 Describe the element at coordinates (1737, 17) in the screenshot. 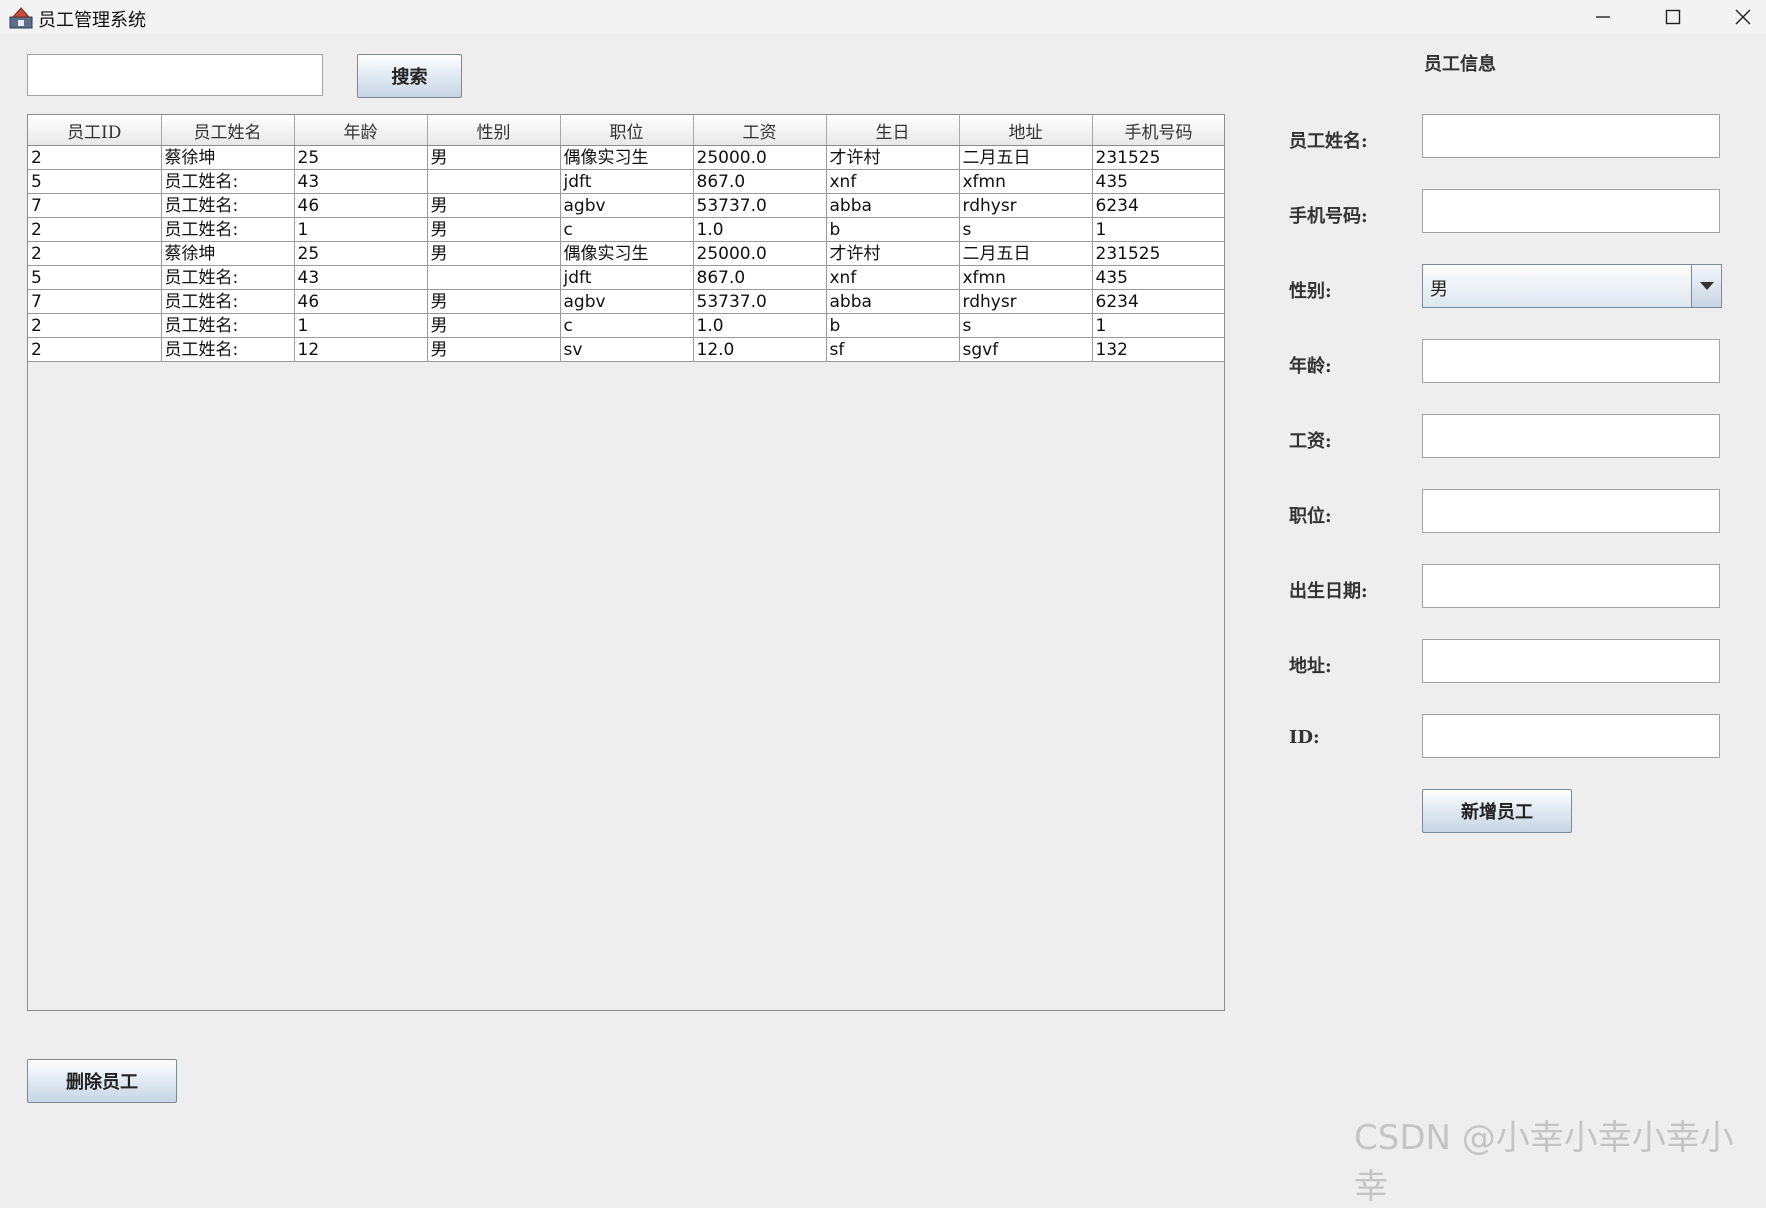

I see `close-button` at that location.